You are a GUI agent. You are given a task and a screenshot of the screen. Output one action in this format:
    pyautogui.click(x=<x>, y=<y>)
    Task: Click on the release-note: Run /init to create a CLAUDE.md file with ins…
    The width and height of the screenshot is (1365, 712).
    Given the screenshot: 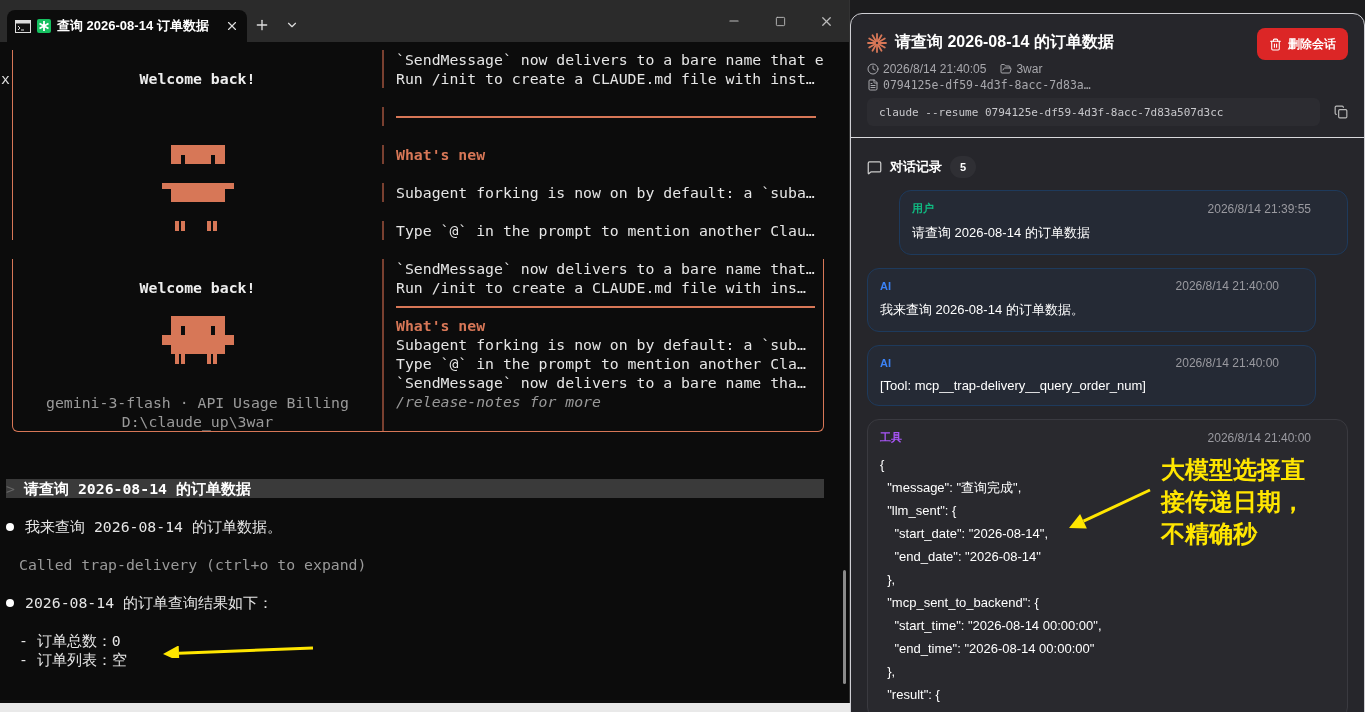 What is the action you would take?
    pyautogui.click(x=601, y=287)
    